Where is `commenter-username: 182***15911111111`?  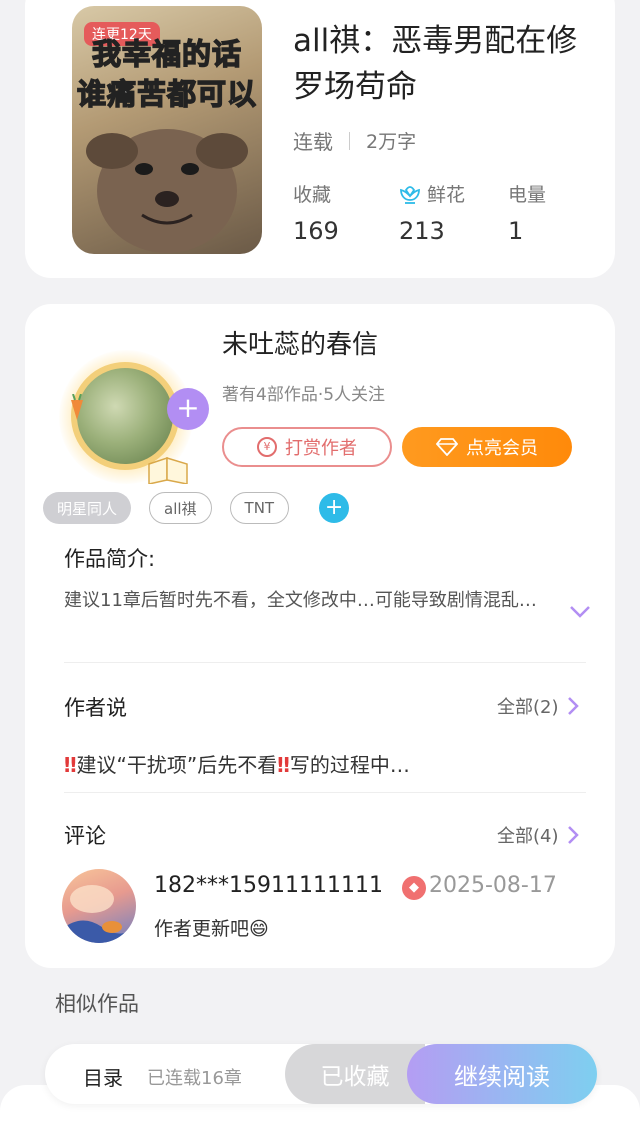
commenter-username: 182***15911111111 is located at coordinates (268, 885).